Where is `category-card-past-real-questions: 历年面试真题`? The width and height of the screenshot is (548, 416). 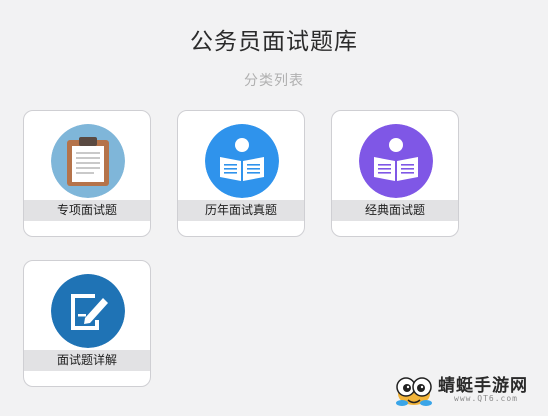
category-card-past-real-questions: 历年面试真题 is located at coordinates (241, 173).